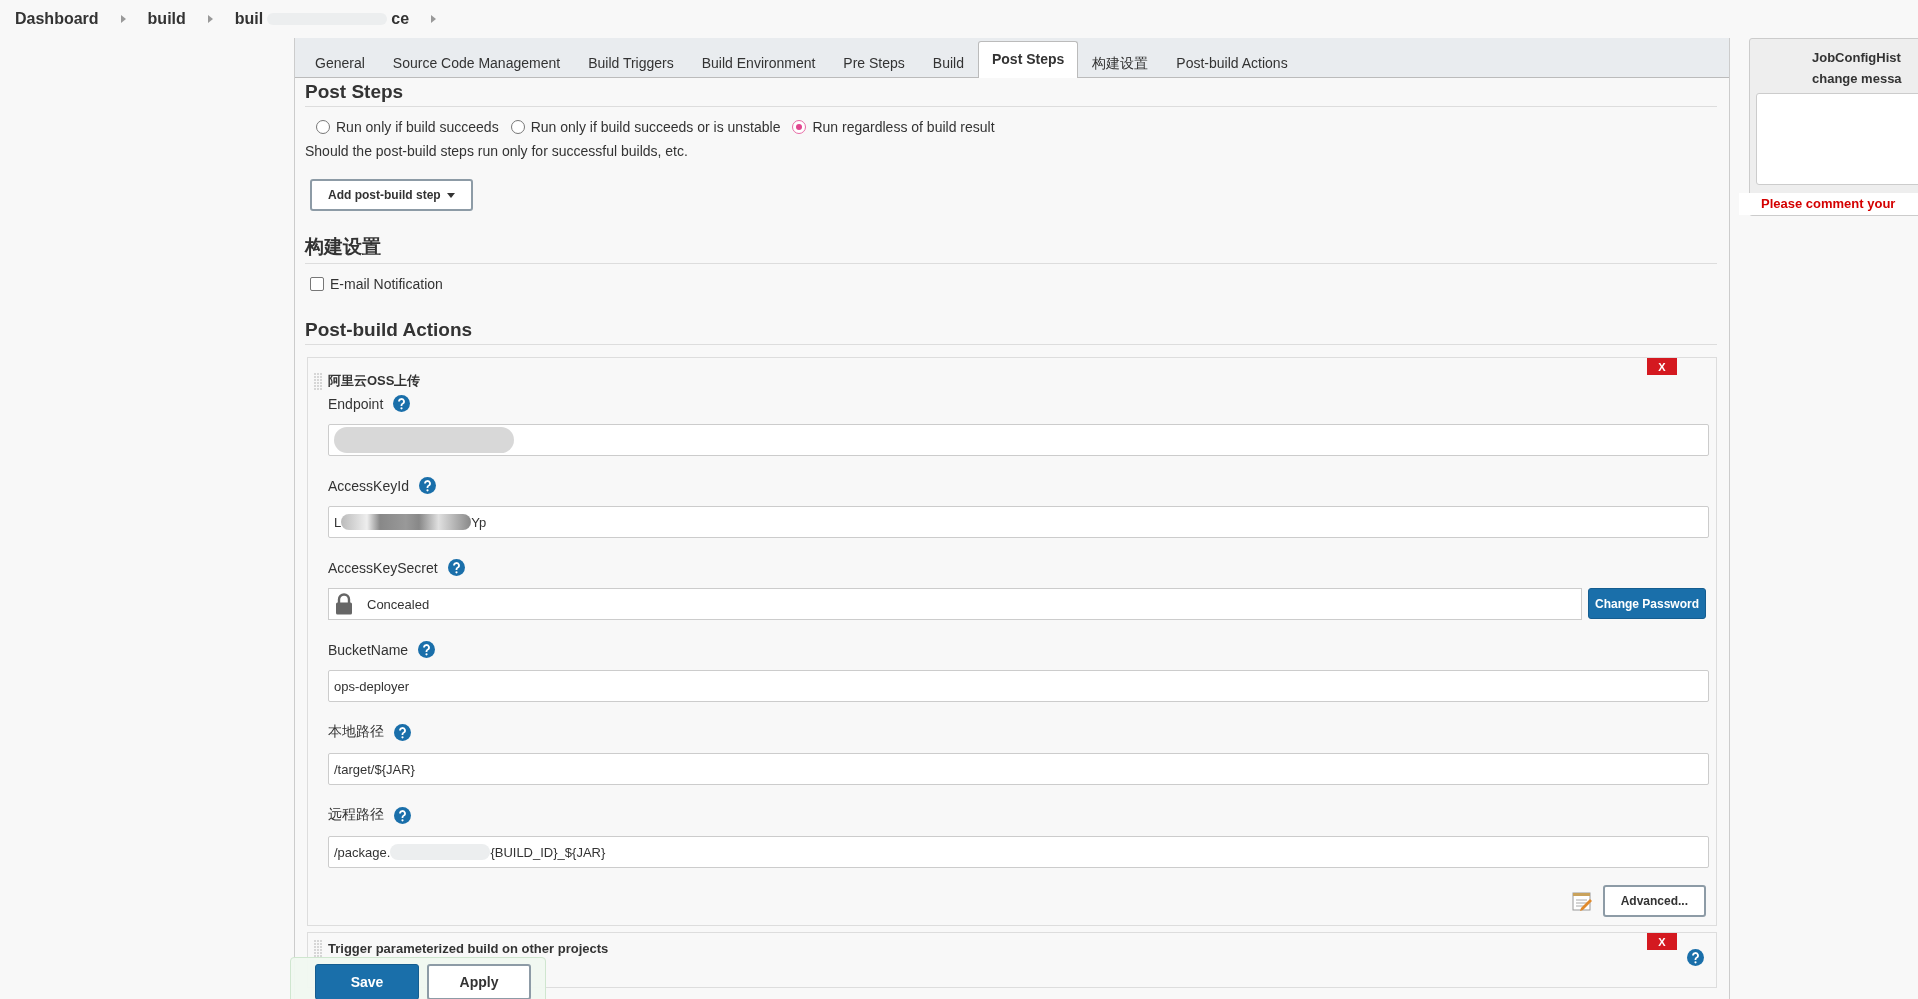  Describe the element at coordinates (479, 981) in the screenshot. I see `apply-button: Apply` at that location.